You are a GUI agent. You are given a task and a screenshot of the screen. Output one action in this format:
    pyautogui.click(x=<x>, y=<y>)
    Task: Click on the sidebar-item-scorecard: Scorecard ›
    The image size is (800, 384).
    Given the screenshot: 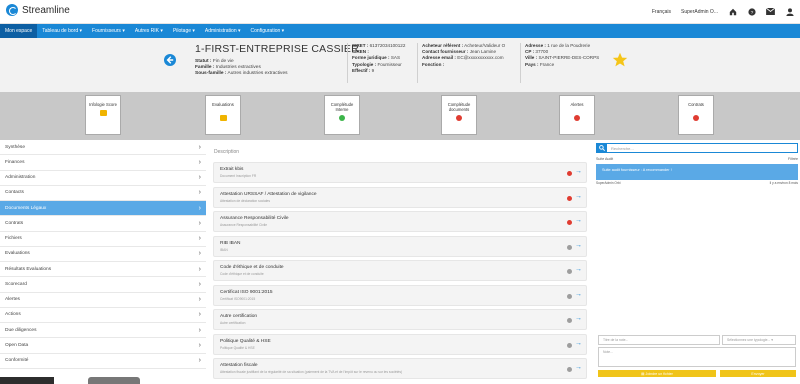 What is the action you would take?
    pyautogui.click(x=103, y=285)
    